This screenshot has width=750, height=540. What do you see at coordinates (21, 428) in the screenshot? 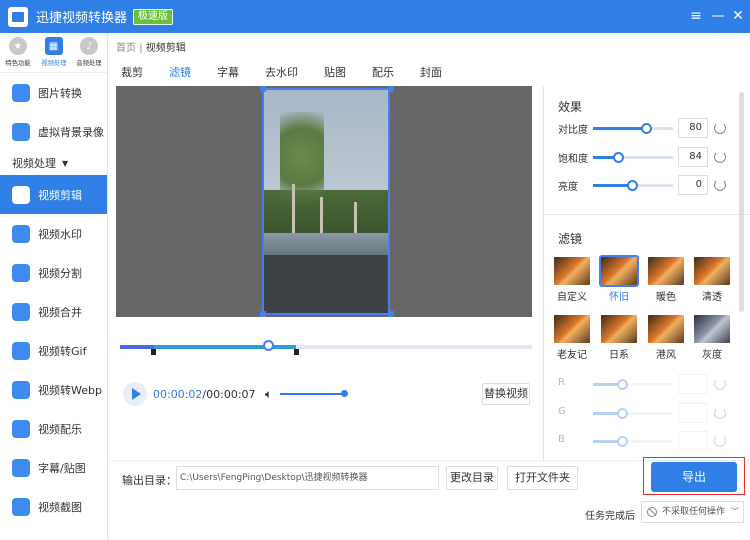
I see `music-icon` at bounding box center [21, 428].